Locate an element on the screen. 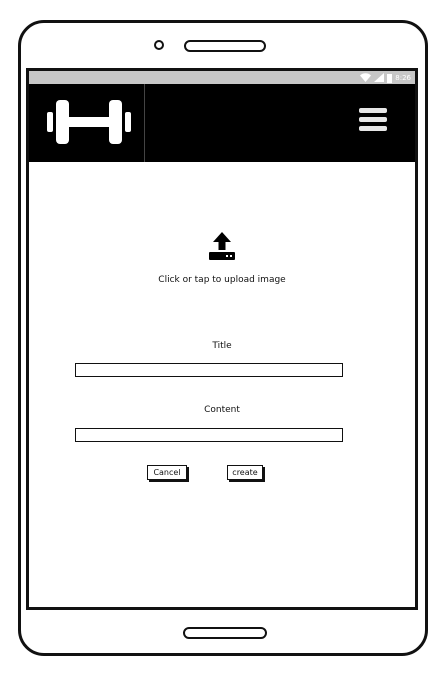 Image resolution: width=441 pixels, height=688 pixels. signal-icon is located at coordinates (379, 77).